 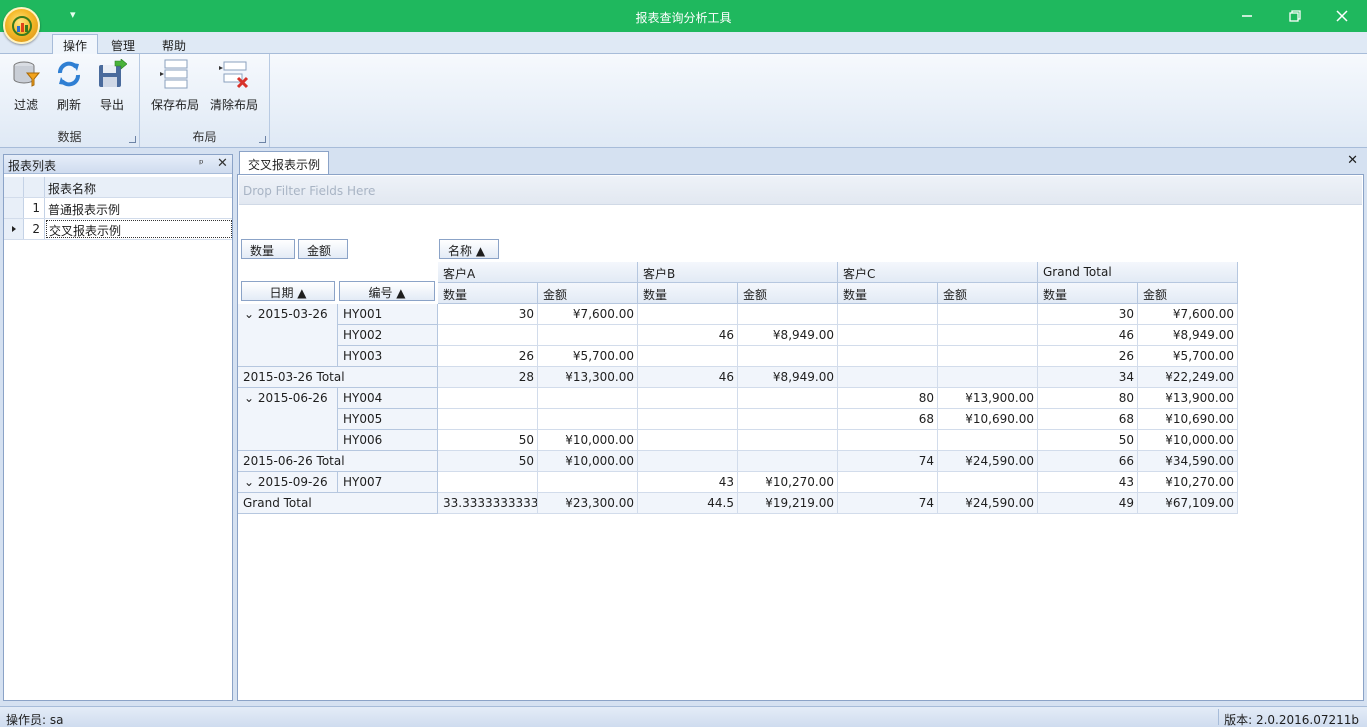 What do you see at coordinates (1188, 398) in the screenshot?
I see `data-cell: ¥13,900.00` at bounding box center [1188, 398].